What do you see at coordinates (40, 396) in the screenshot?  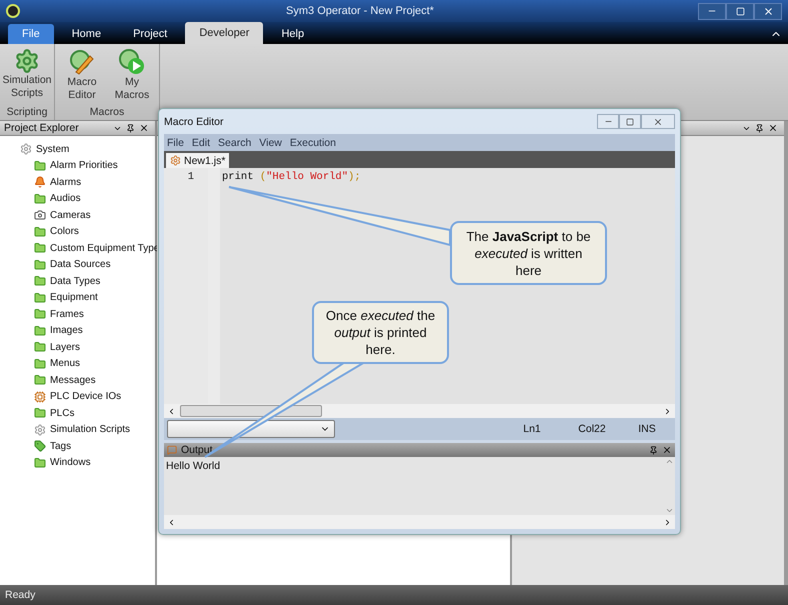 I see `chip-icon` at bounding box center [40, 396].